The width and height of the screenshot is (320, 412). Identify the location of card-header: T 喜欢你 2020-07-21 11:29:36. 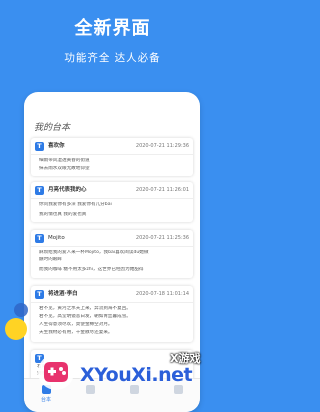
(112, 147).